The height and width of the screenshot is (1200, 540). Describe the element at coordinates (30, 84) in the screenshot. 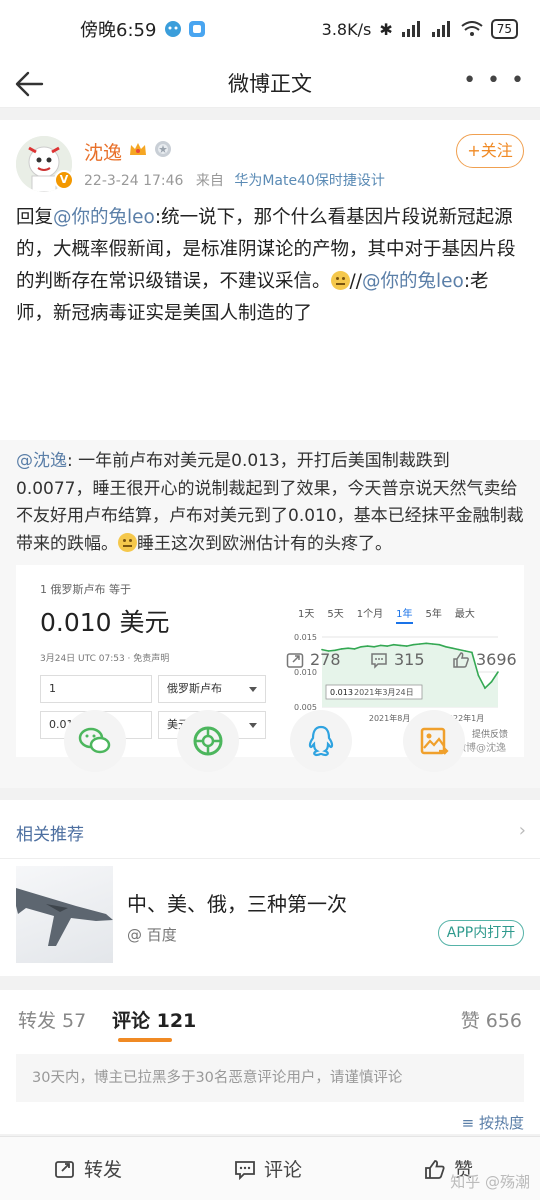

I see `back-arrow-icon` at that location.